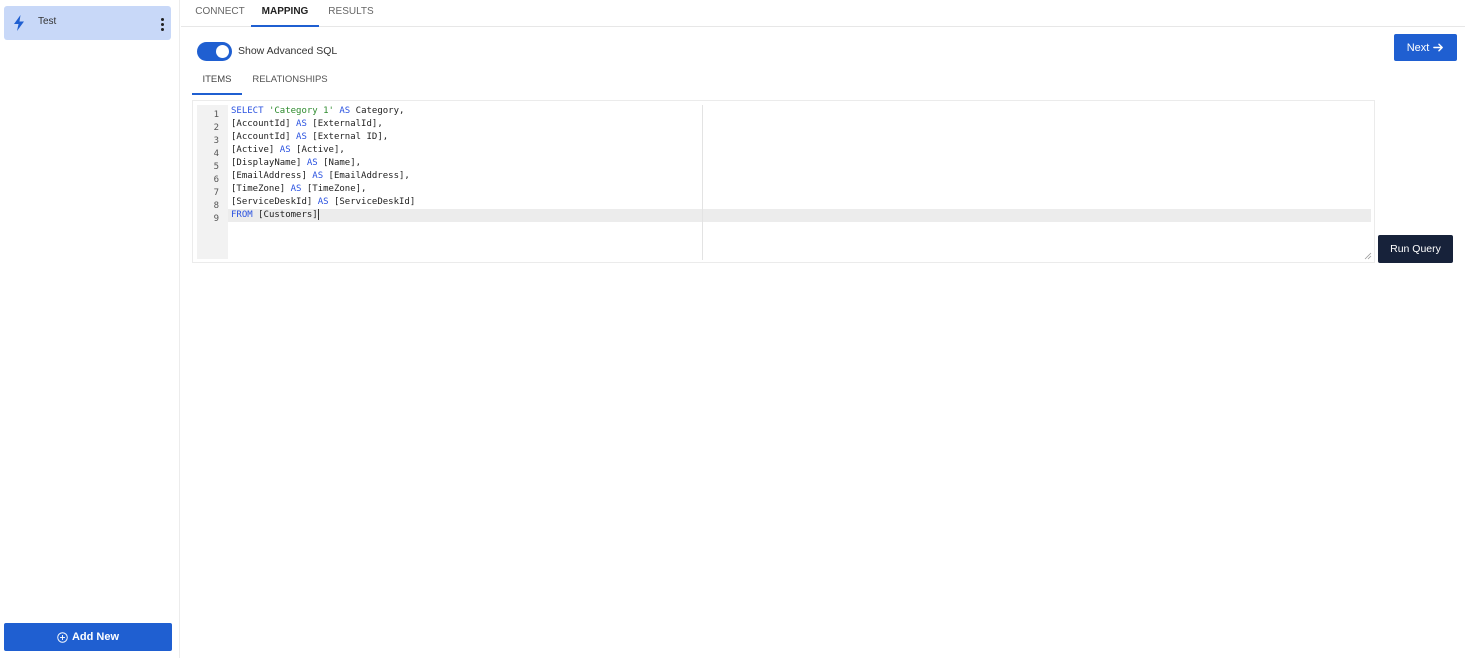  Describe the element at coordinates (216, 115) in the screenshot. I see `line-number: 1` at that location.